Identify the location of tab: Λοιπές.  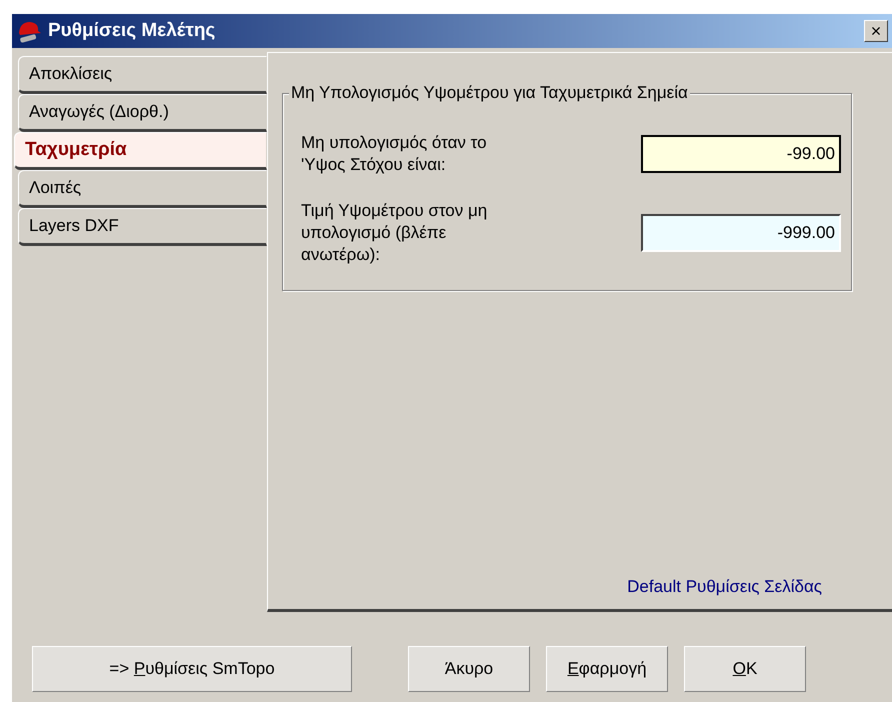
(142, 189).